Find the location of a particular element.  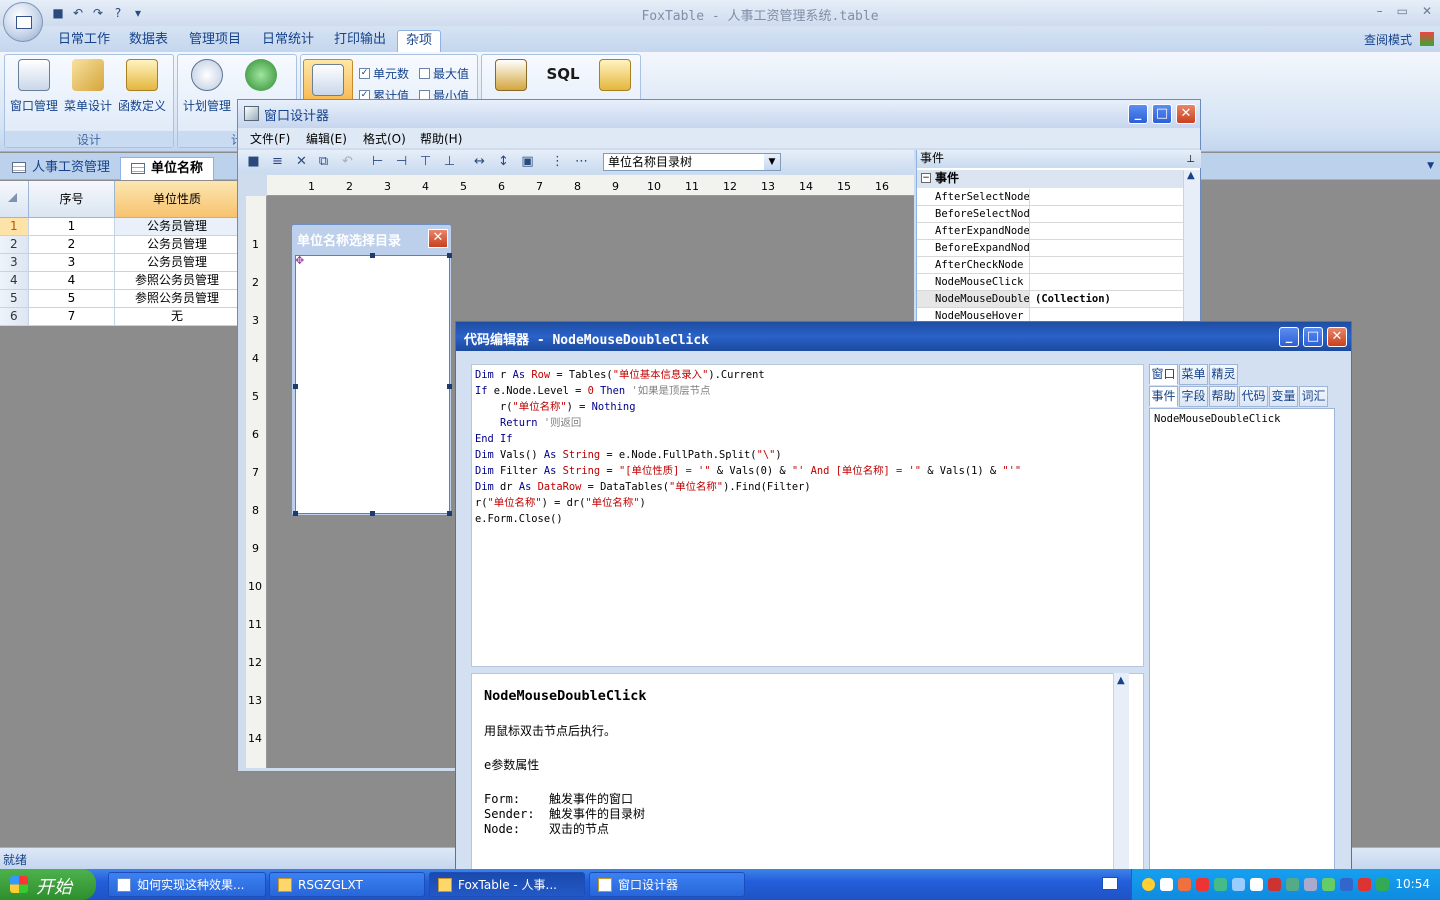

property-row: AfterExpandNode is located at coordinates (1050, 231).